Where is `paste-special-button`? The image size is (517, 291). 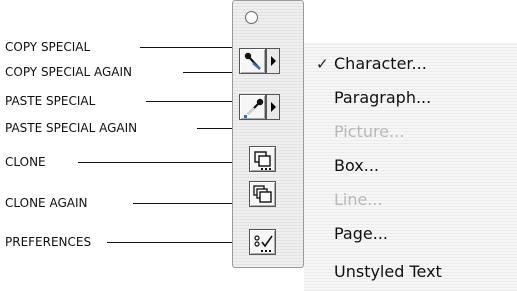 paste-special-button is located at coordinates (252, 107).